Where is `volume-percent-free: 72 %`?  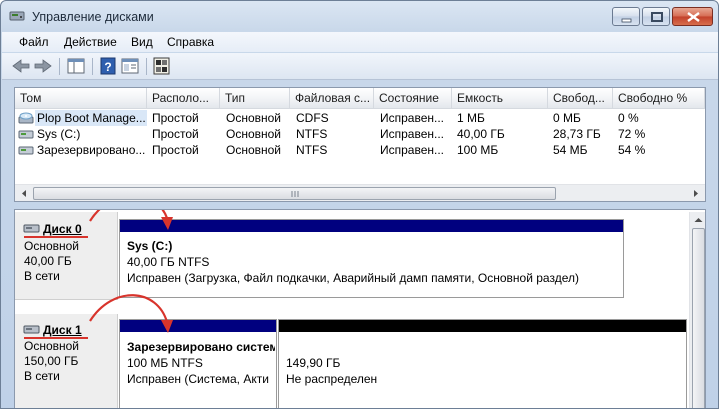
volume-percent-free: 72 % is located at coordinates (632, 134).